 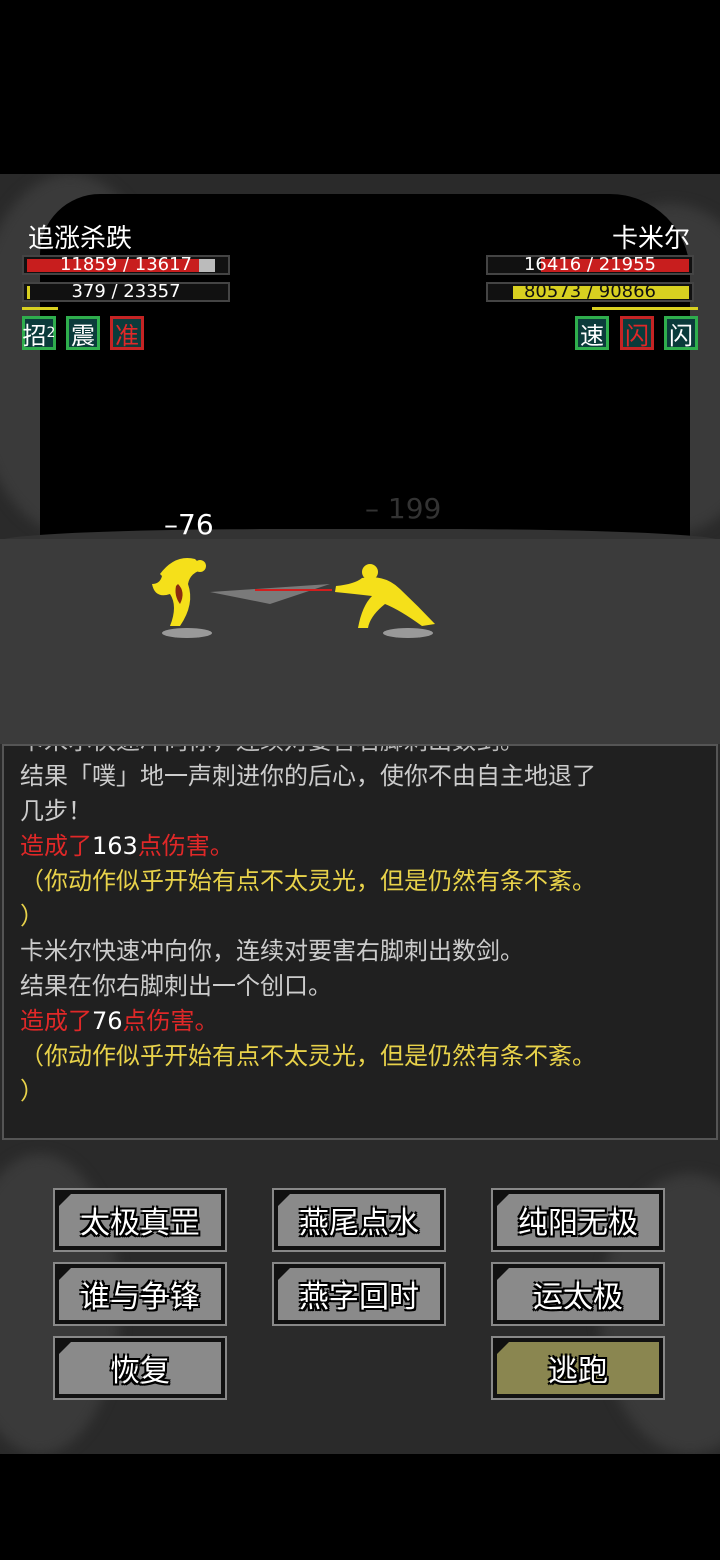 What do you see at coordinates (578, 1368) in the screenshot?
I see `flee-button: 逃跑` at bounding box center [578, 1368].